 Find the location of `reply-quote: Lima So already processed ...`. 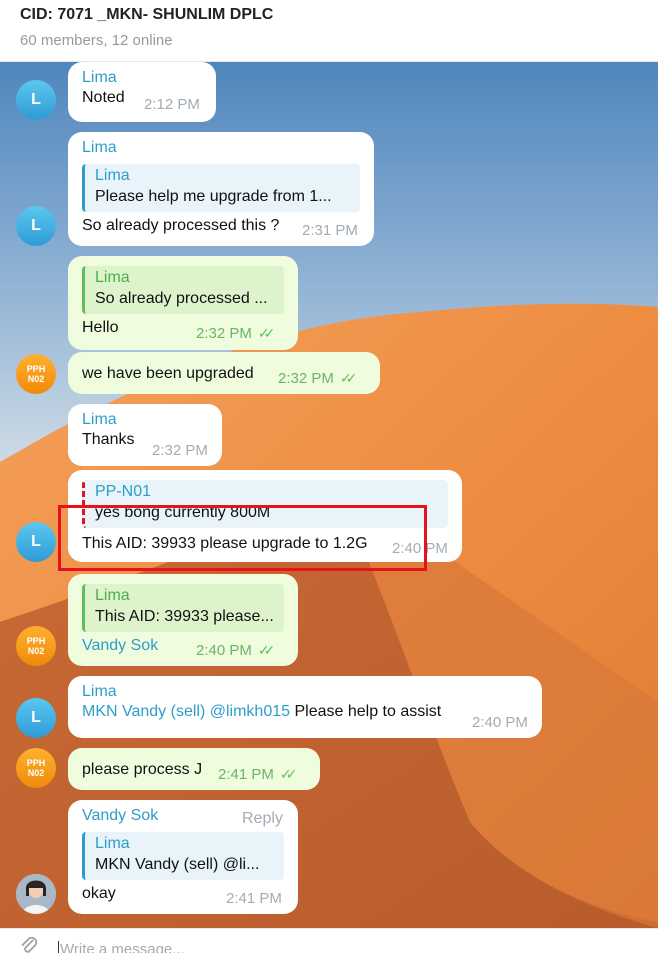

reply-quote: Lima So already processed ... is located at coordinates (183, 290).